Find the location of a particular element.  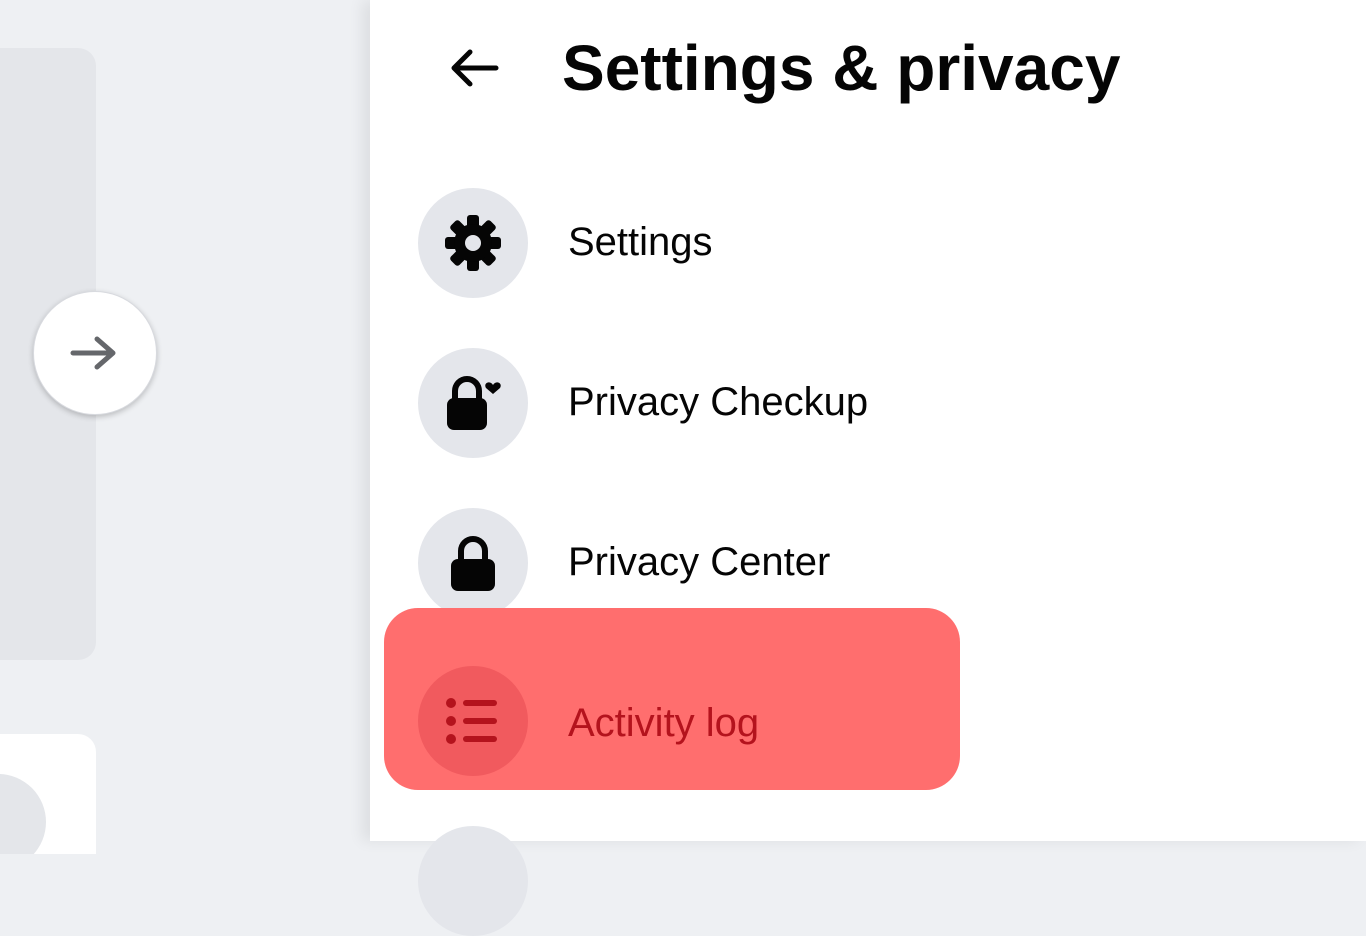

menu-item-settings: Settings is located at coordinates (672, 242).